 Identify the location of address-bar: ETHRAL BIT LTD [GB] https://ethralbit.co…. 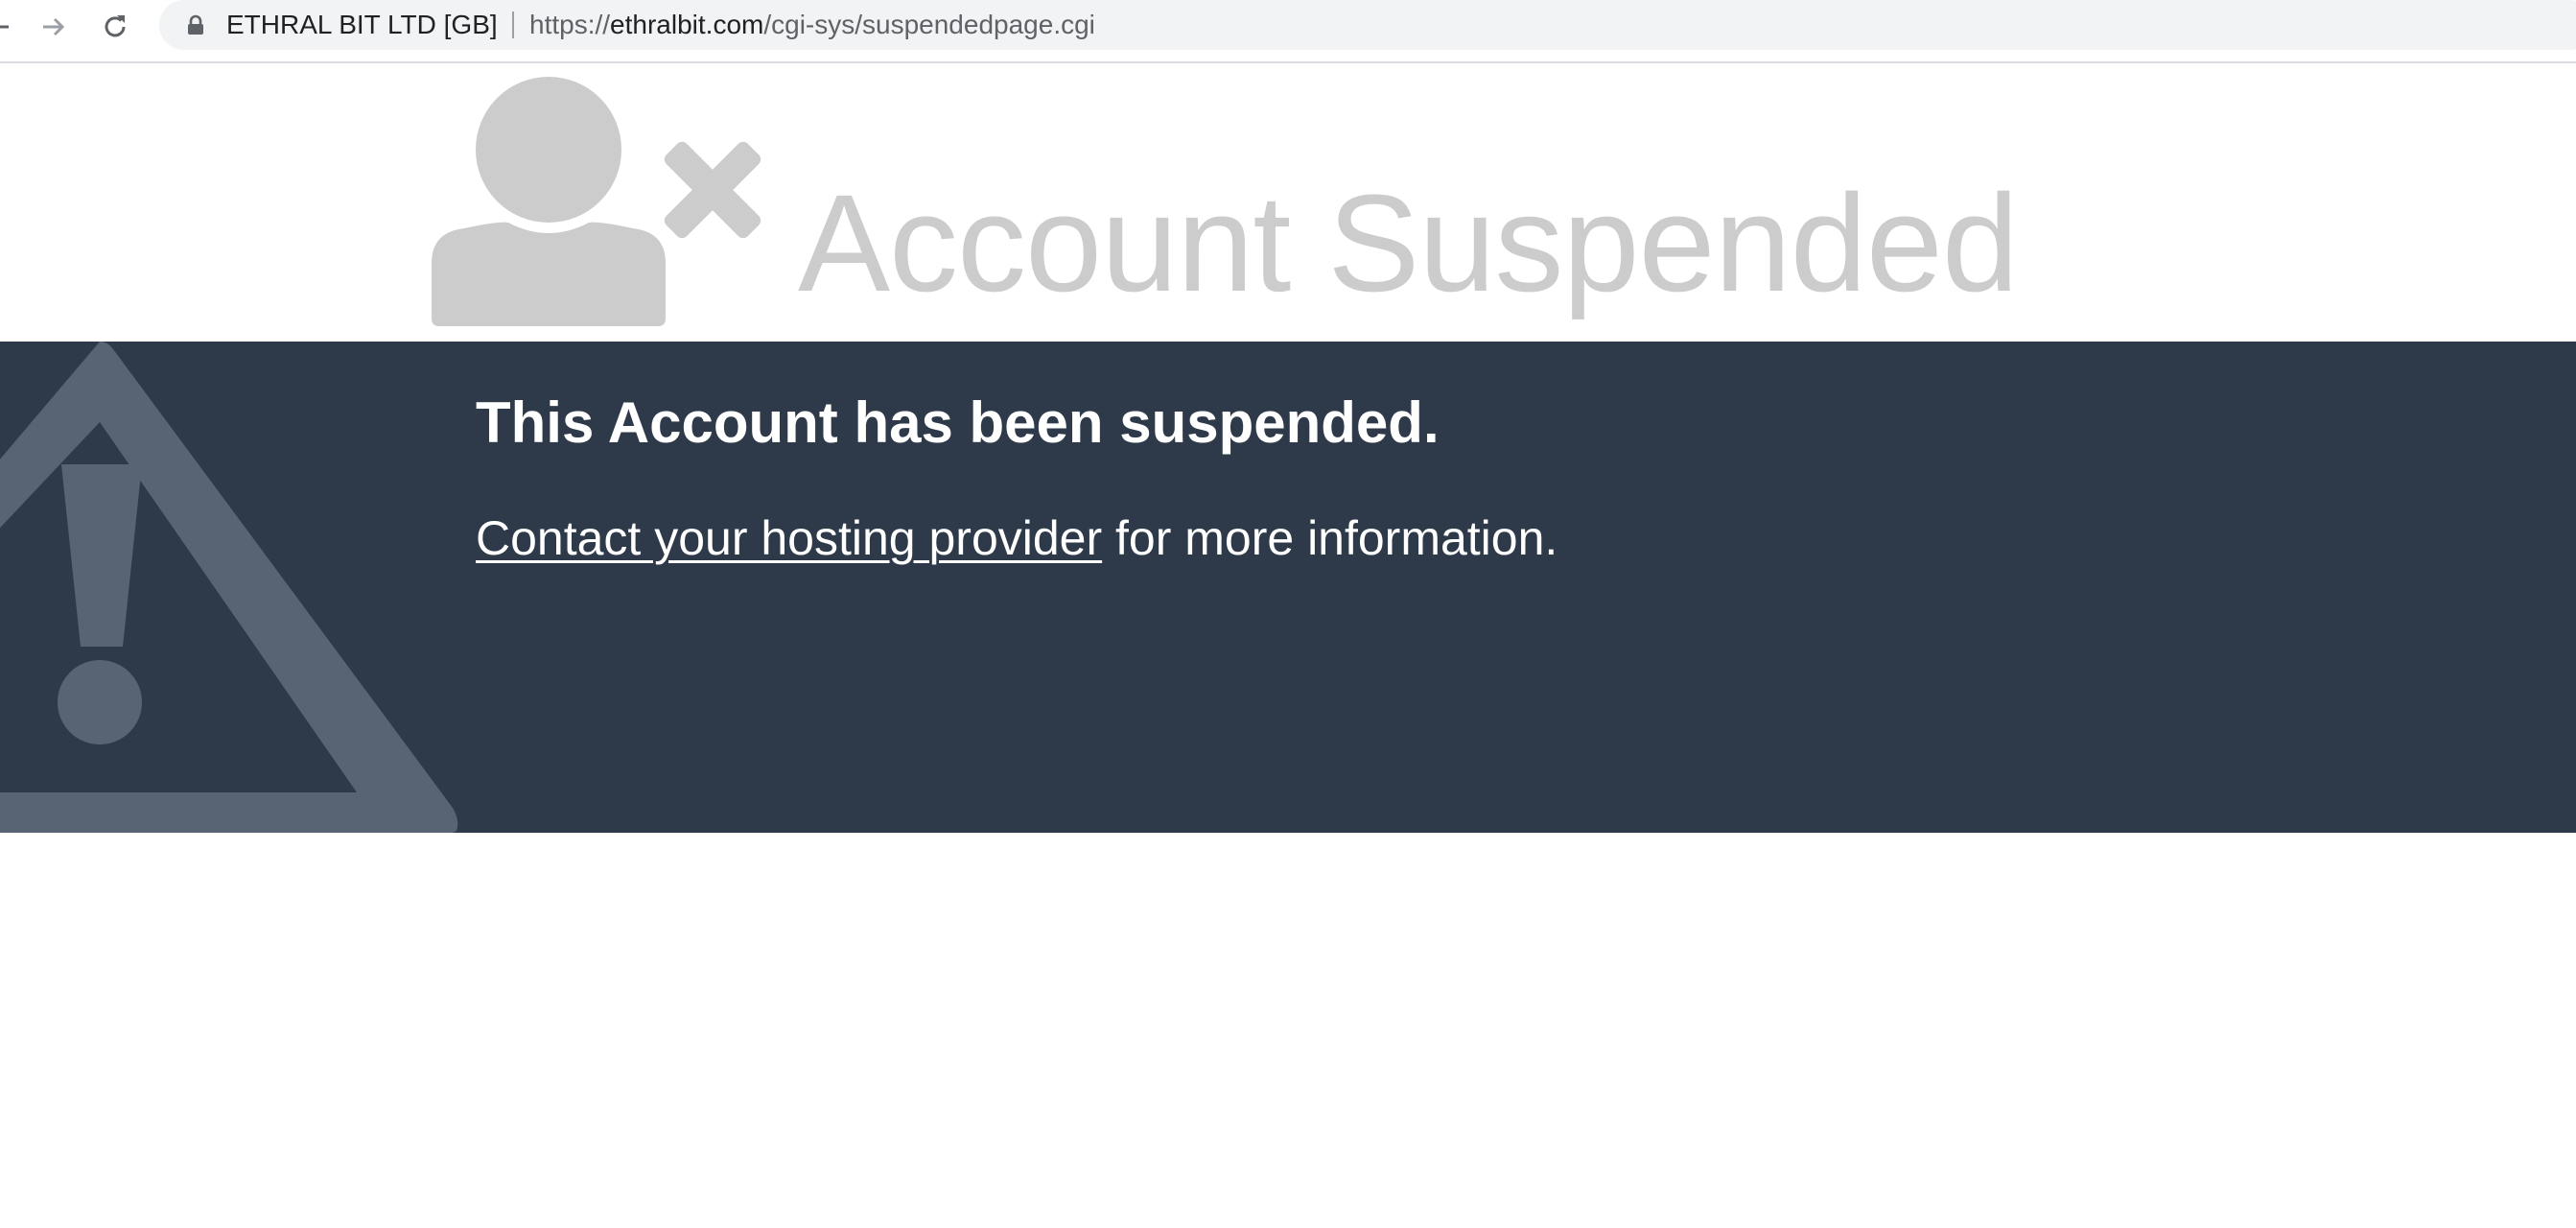
(1367, 25).